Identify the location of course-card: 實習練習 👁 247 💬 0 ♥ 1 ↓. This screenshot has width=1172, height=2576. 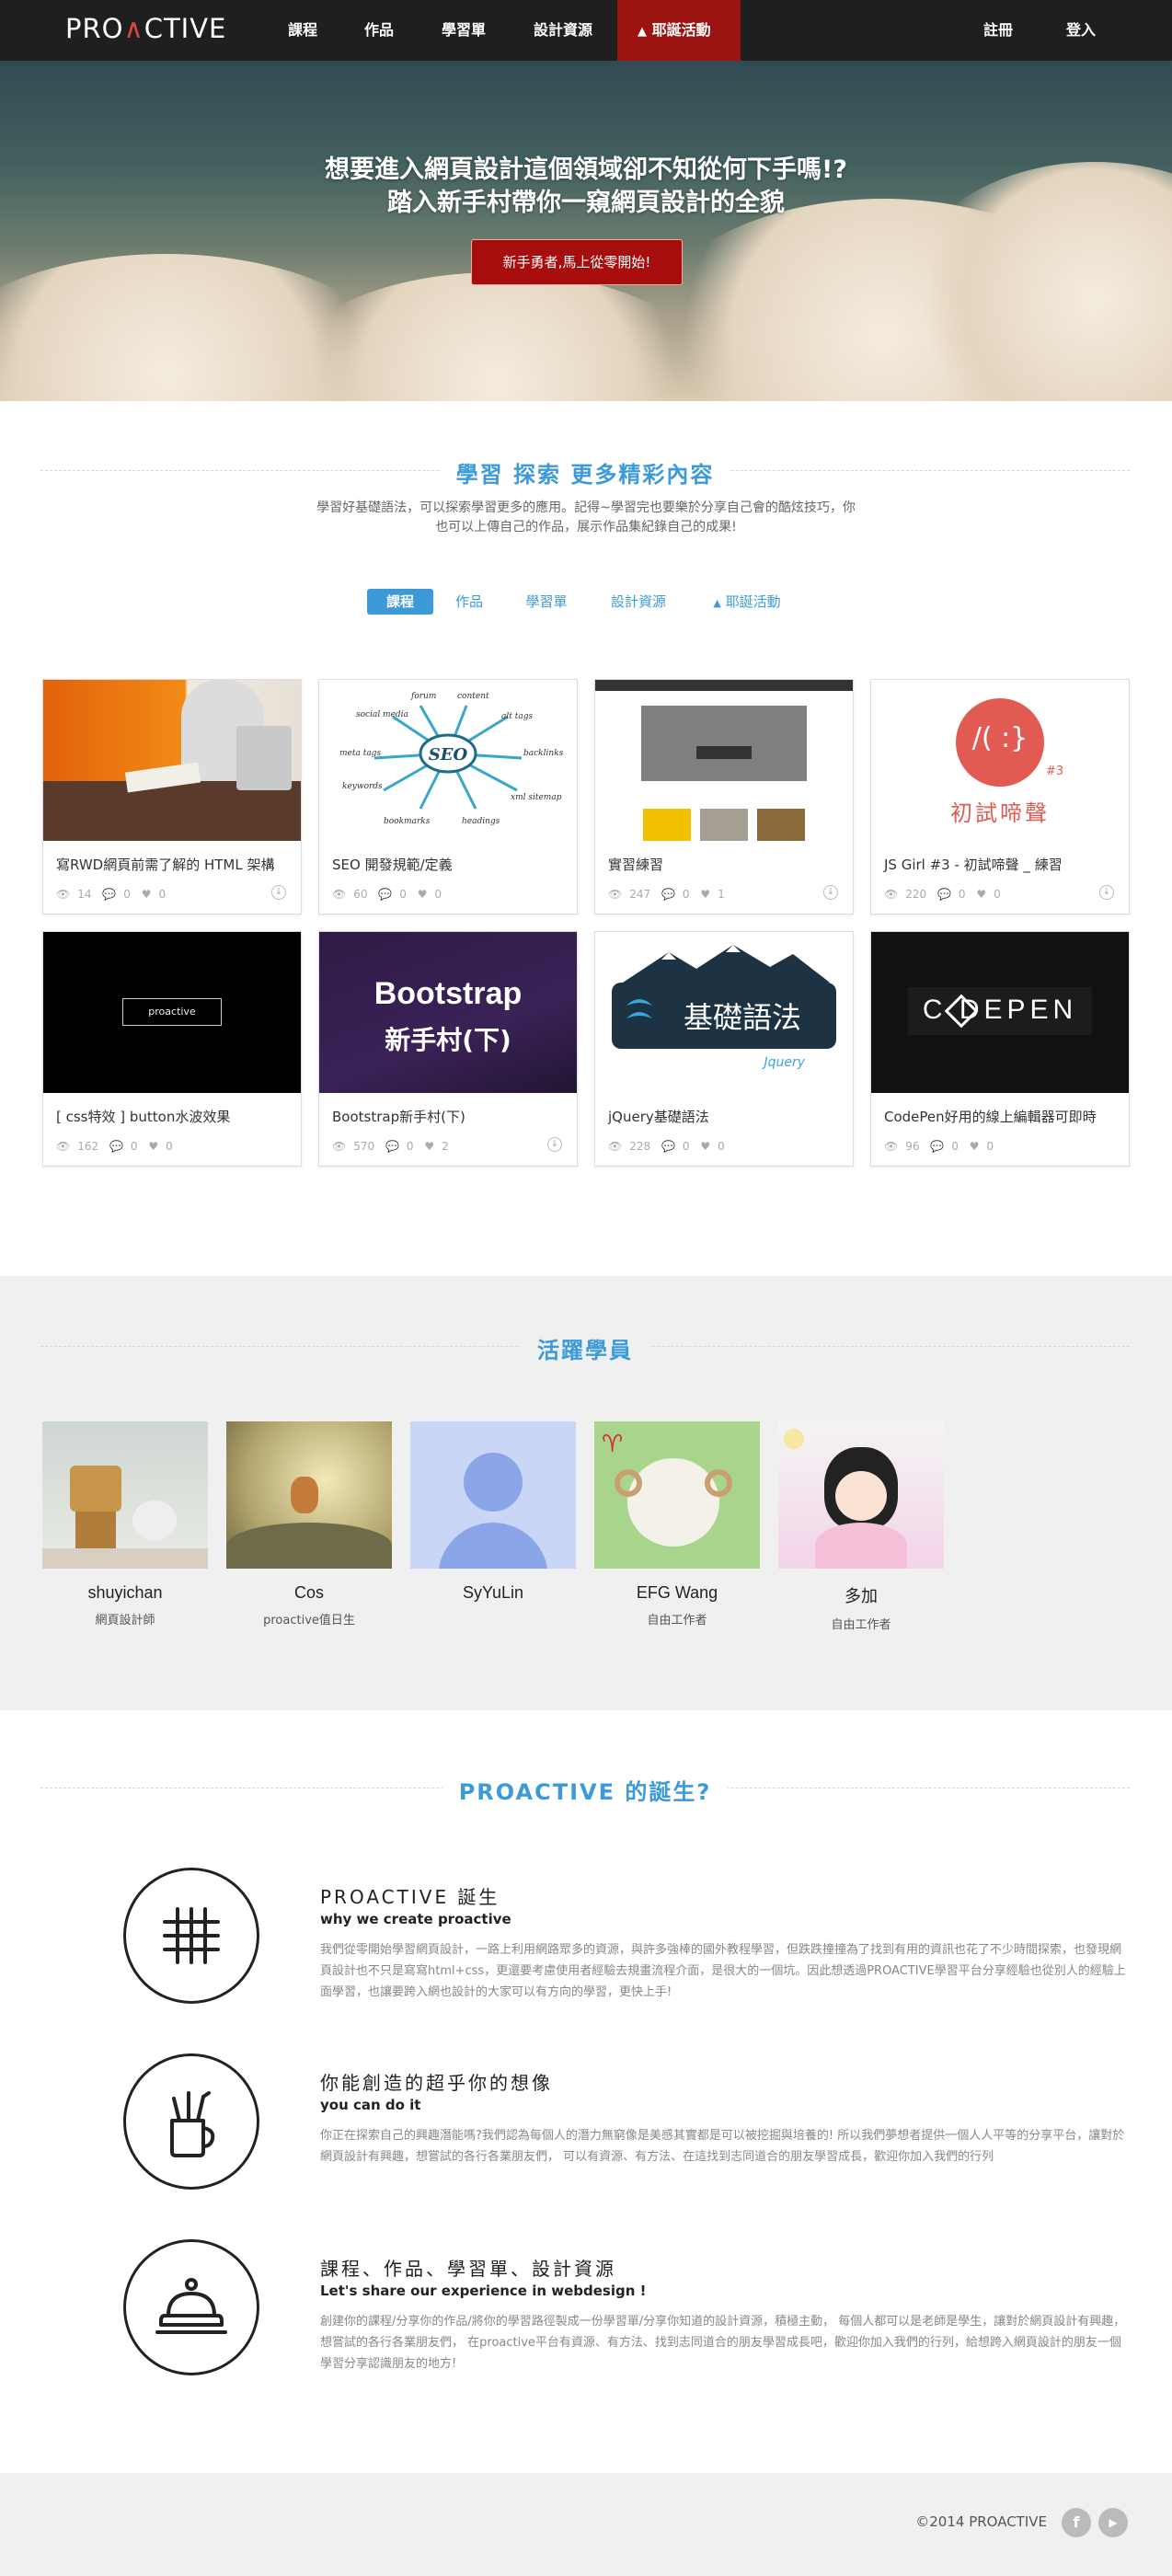
(724, 796).